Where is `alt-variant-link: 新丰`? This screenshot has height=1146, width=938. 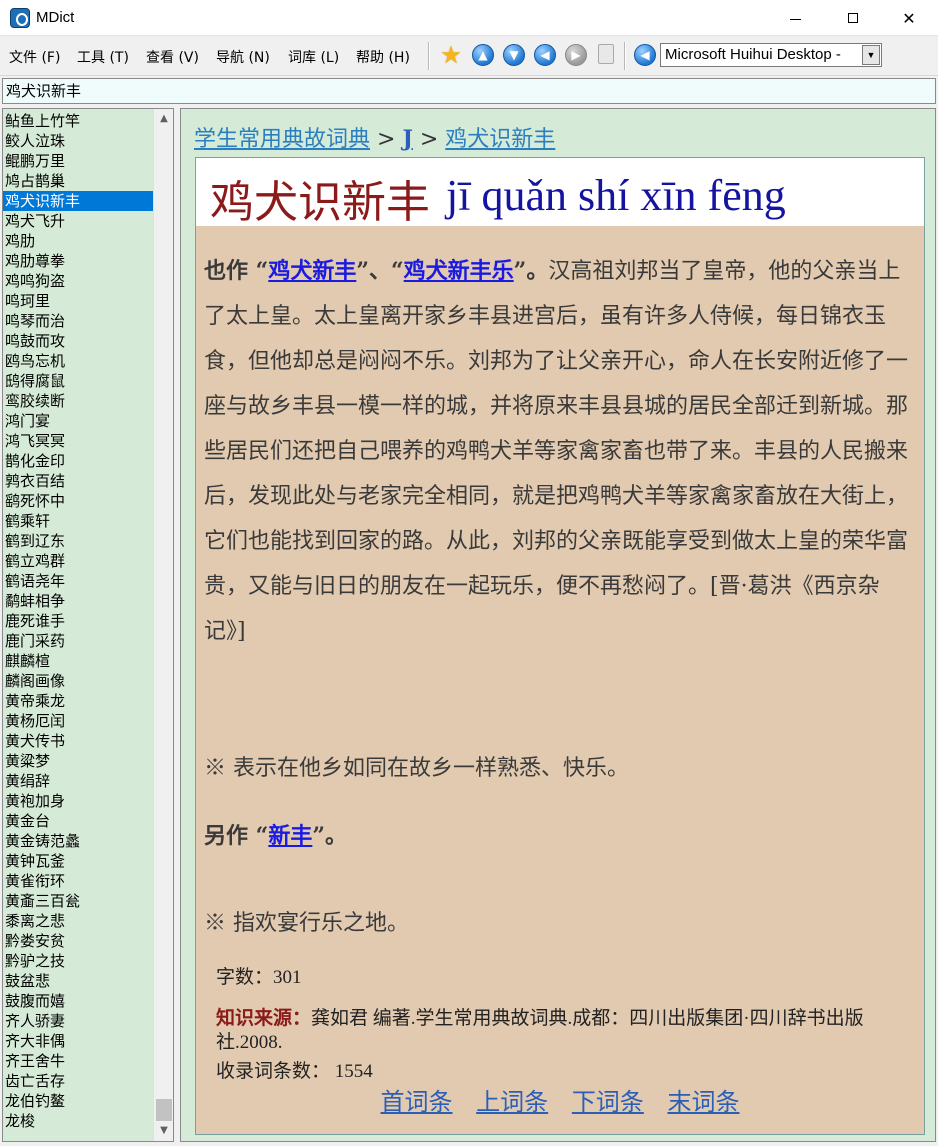 alt-variant-link: 新丰 is located at coordinates (290, 836).